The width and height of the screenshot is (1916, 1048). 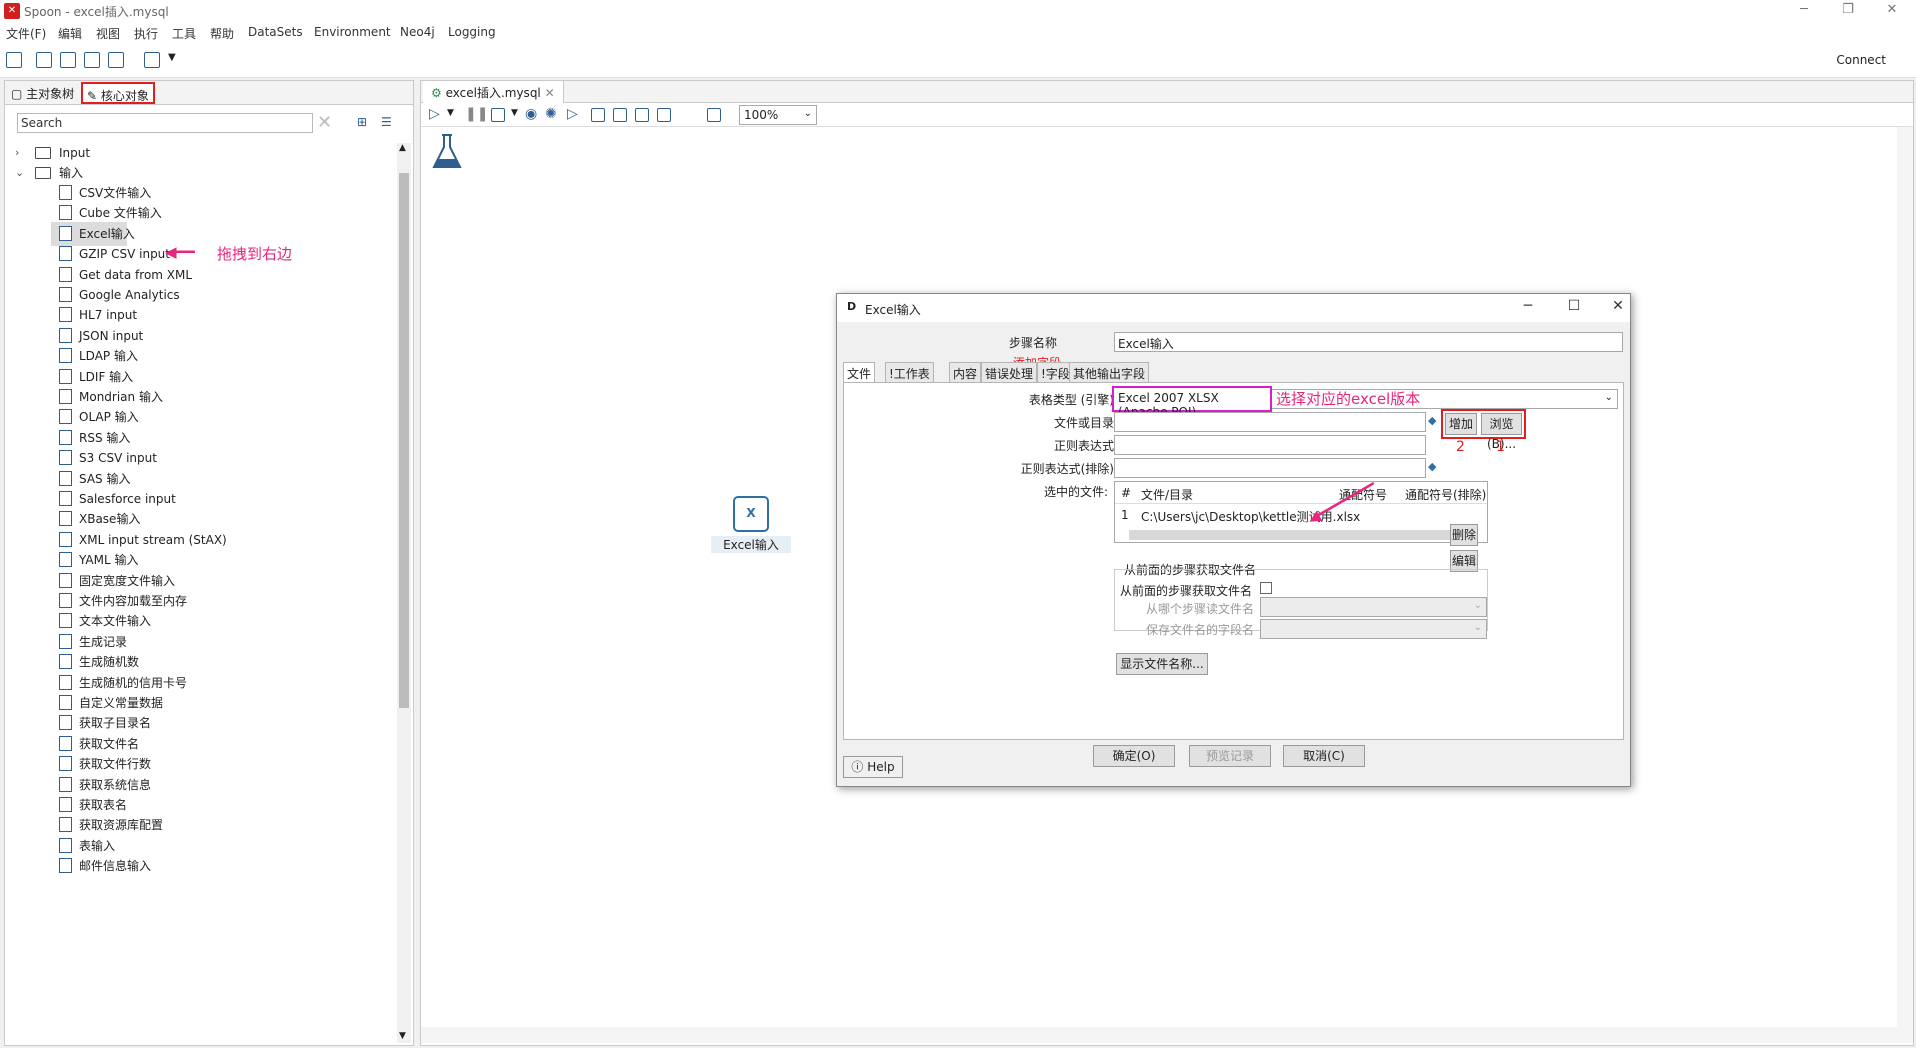 What do you see at coordinates (386, 122) in the screenshot?
I see `expand-all-icon: ☰` at bounding box center [386, 122].